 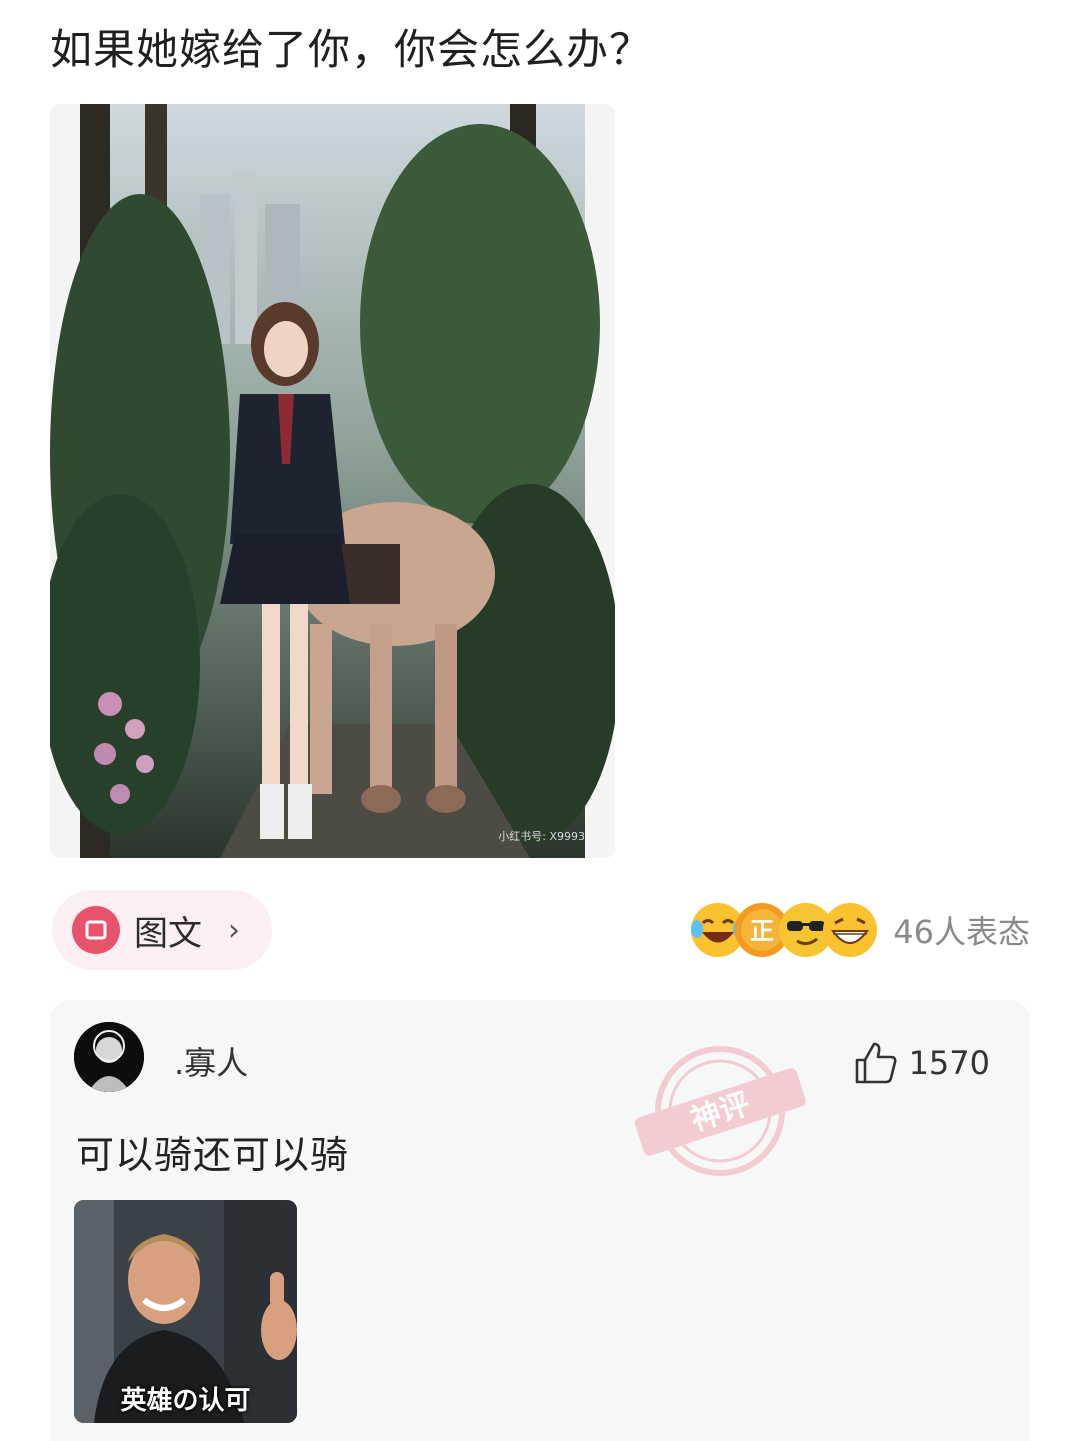 I want to click on hot-comment-stamp: 神评, so click(x=720, y=1111).